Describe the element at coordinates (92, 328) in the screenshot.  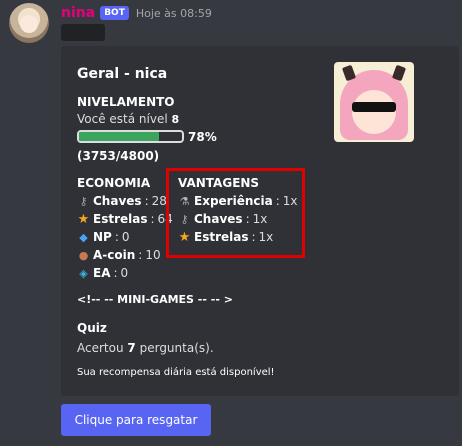
I see `quiz-heading: Quiz` at that location.